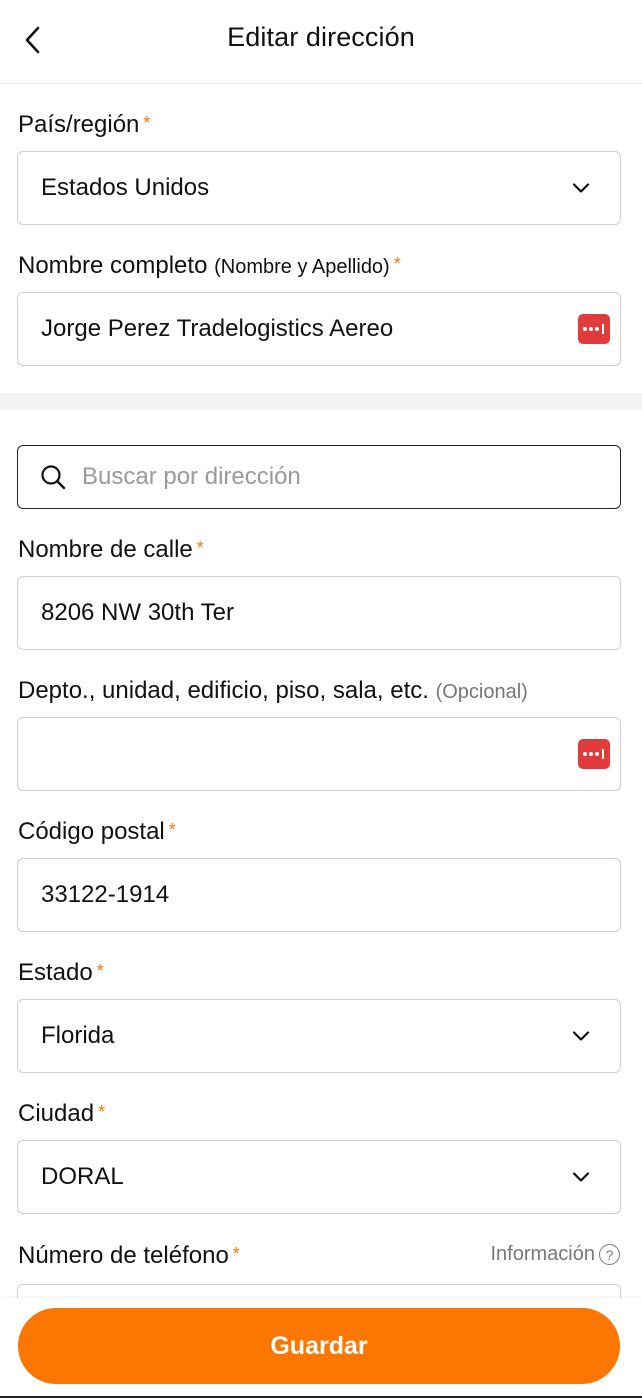  What do you see at coordinates (56, 1113) in the screenshot?
I see `city-label-text: Ciudad` at bounding box center [56, 1113].